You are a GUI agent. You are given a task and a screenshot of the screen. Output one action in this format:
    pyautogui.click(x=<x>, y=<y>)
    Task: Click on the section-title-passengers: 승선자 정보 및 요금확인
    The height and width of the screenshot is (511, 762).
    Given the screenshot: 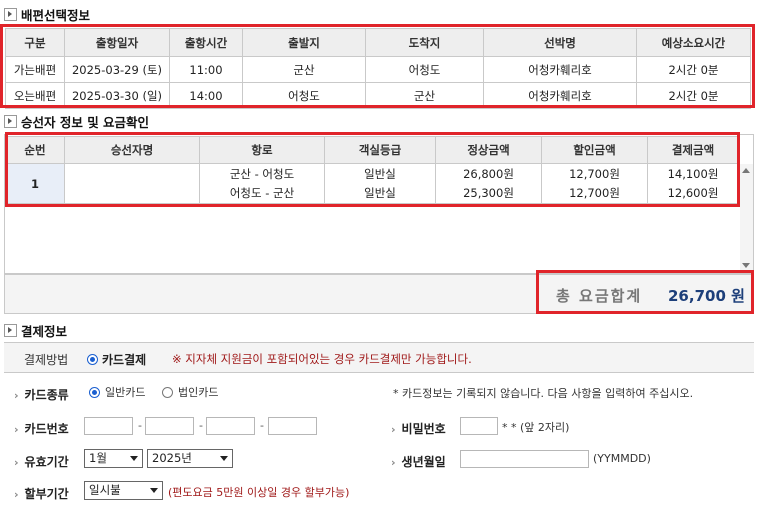 What is the action you would take?
    pyautogui.click(x=76, y=121)
    